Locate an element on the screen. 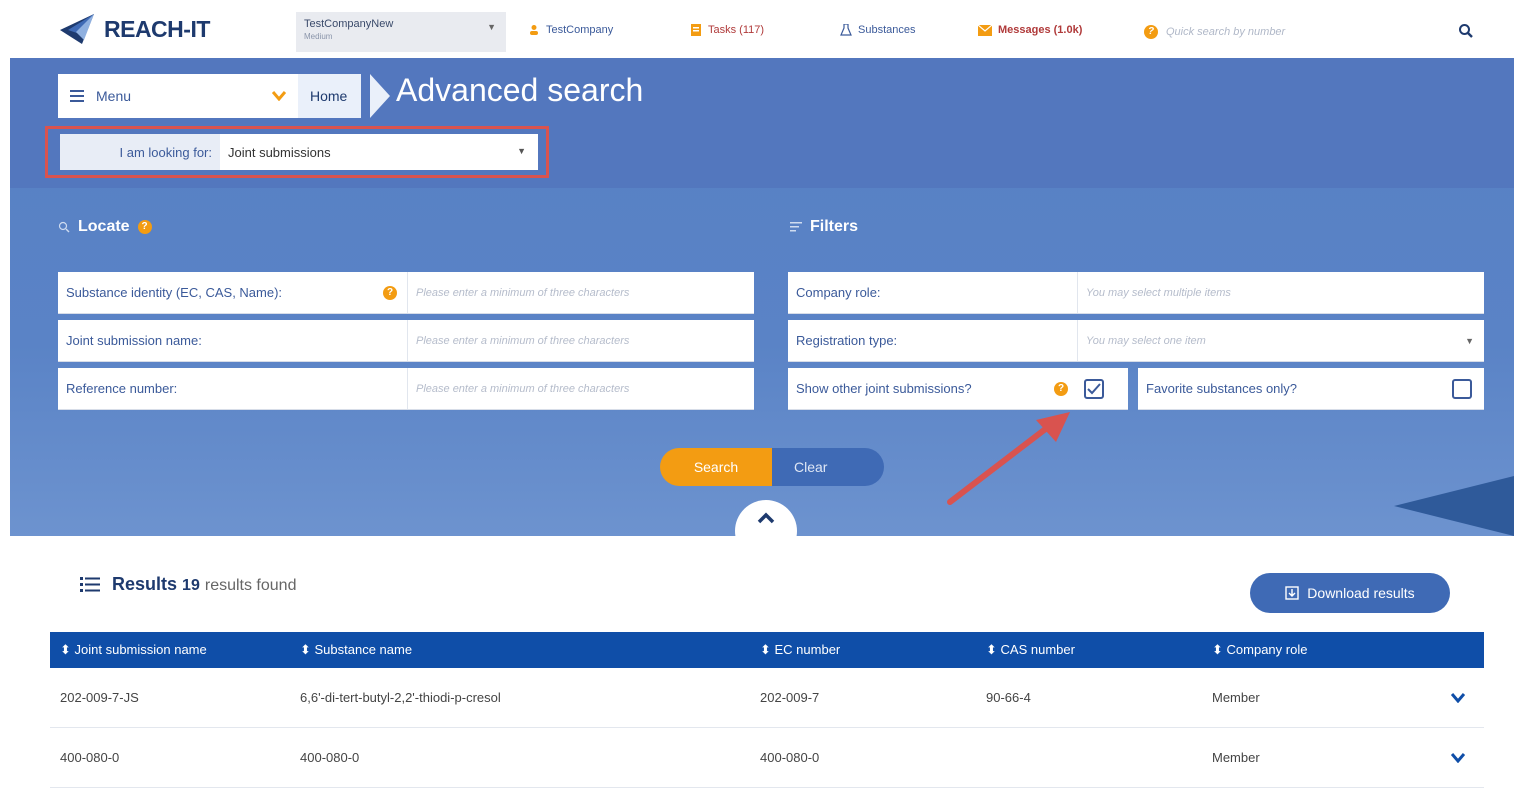  cell-substance-name: 6,6'-di-tert-butyl-2,2'-thiodi-p-cresol is located at coordinates (400, 697).